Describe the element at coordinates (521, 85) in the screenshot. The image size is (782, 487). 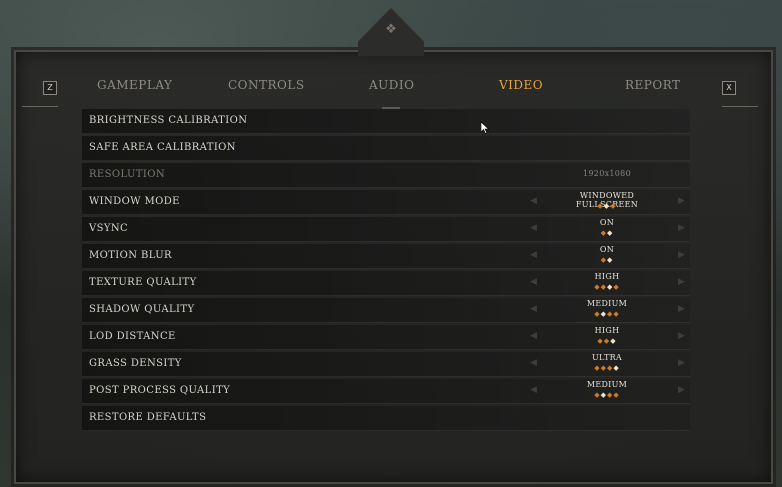
I see `tab-video: VIDEO` at that location.